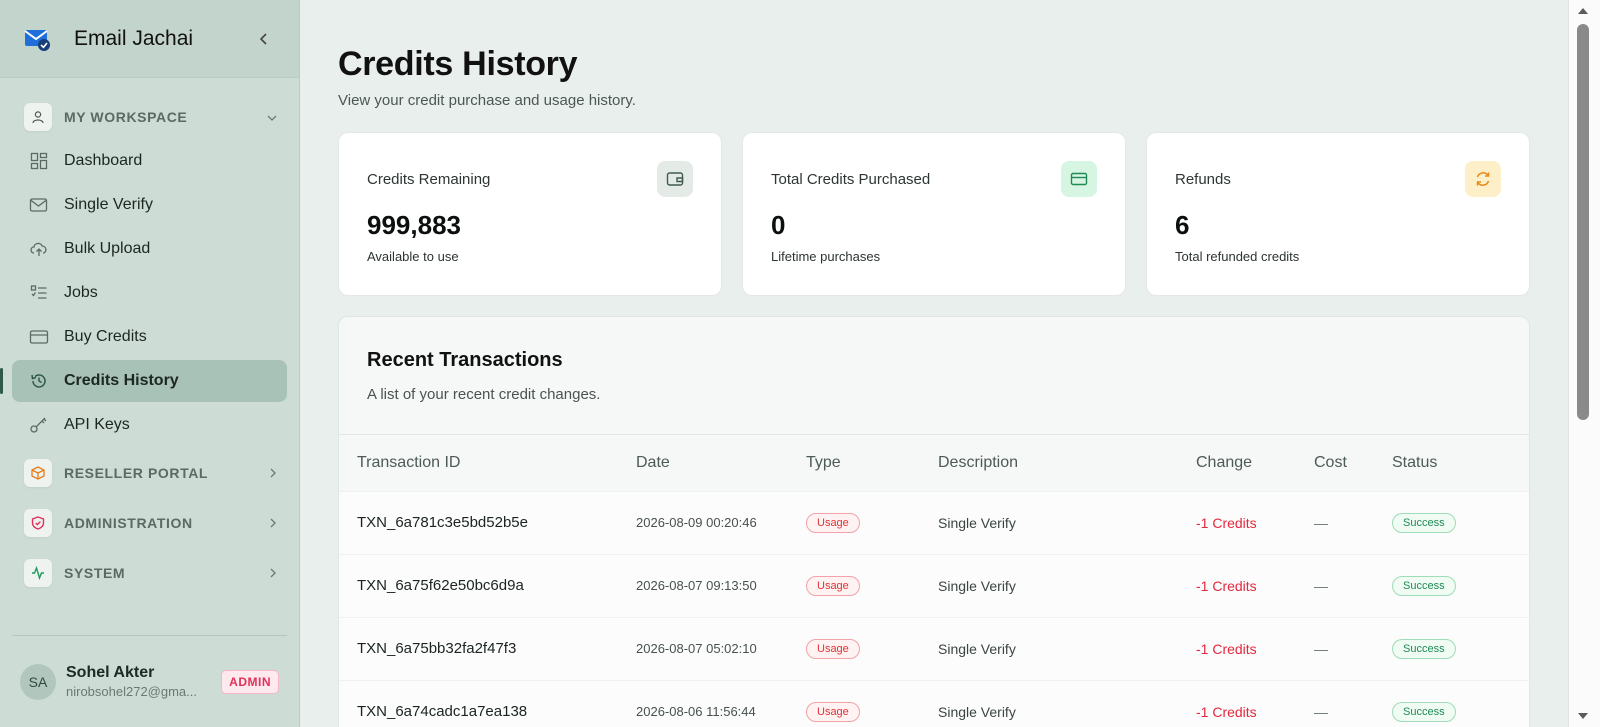 Image resolution: width=1600 pixels, height=727 pixels. I want to click on sidebar-item-single-verify: Single Verify, so click(149, 205).